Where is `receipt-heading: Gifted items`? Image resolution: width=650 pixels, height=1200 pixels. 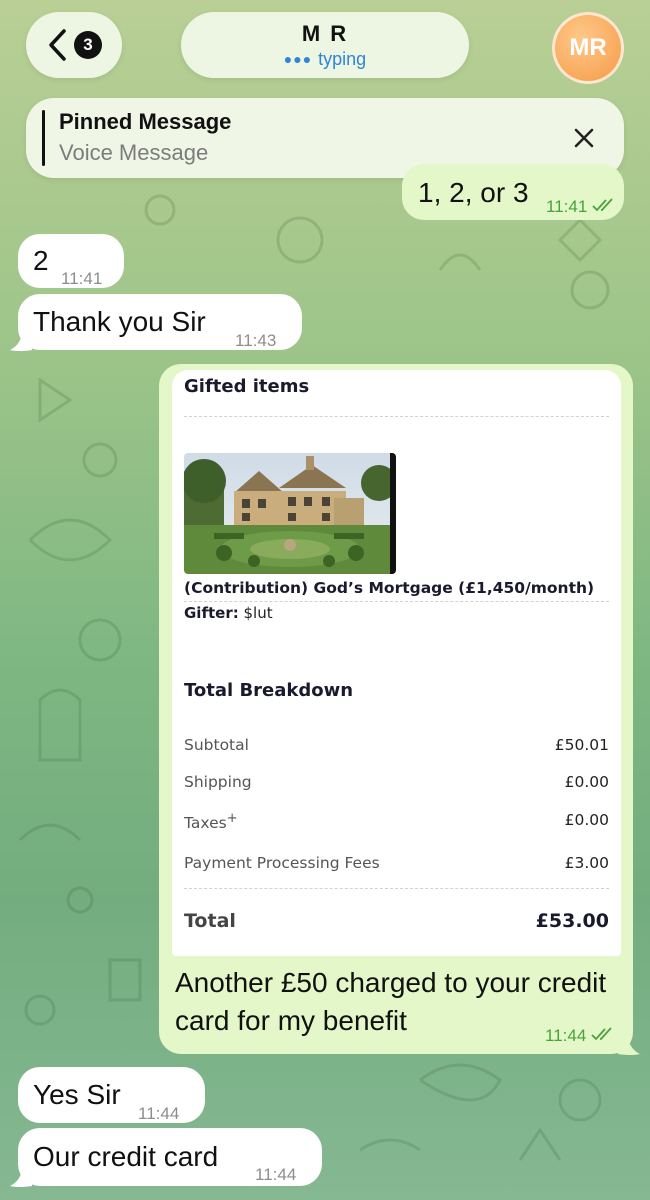
receipt-heading: Gifted items is located at coordinates (247, 386).